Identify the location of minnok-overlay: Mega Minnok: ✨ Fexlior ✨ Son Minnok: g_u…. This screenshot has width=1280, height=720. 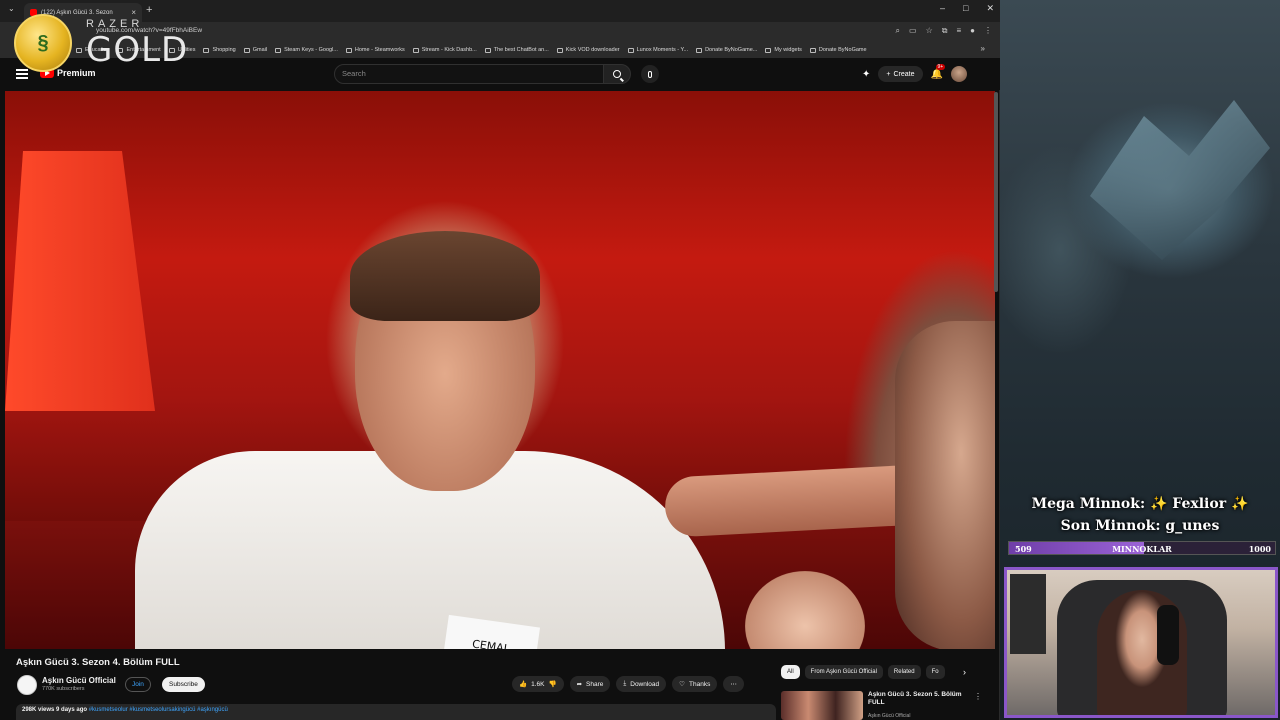
(1140, 515).